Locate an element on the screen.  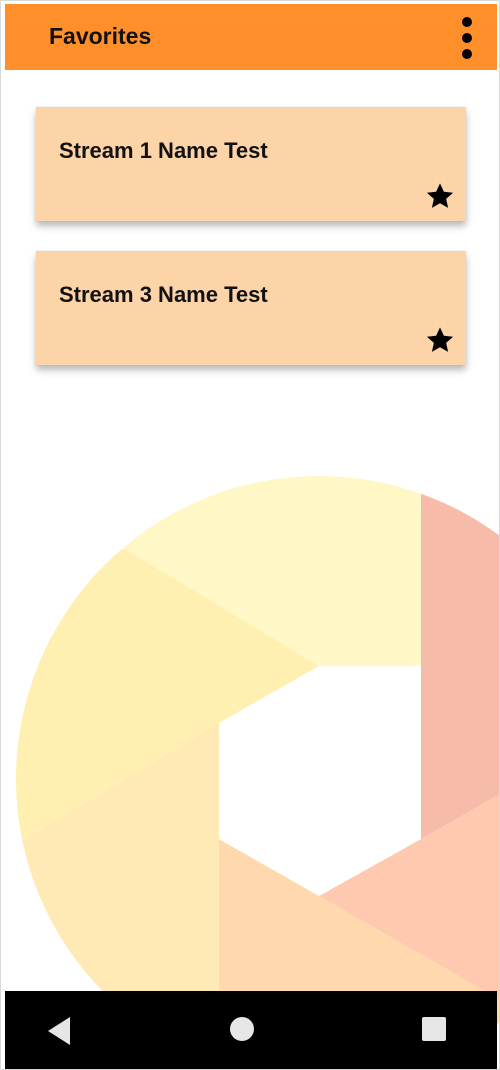
recents-square-icon is located at coordinates (434, 1031).